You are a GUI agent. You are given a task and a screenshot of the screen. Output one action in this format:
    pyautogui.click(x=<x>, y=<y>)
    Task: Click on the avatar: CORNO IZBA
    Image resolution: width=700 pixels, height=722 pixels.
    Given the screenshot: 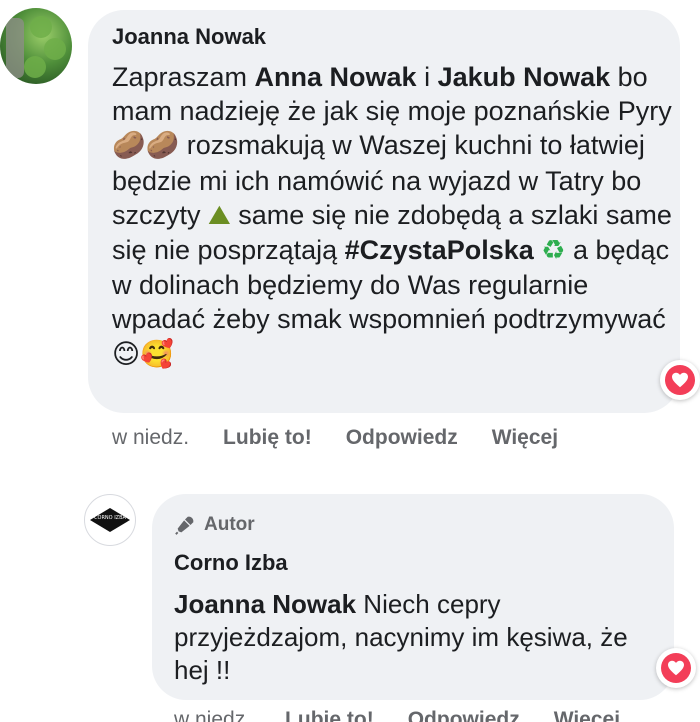 What is the action you would take?
    pyautogui.click(x=110, y=520)
    